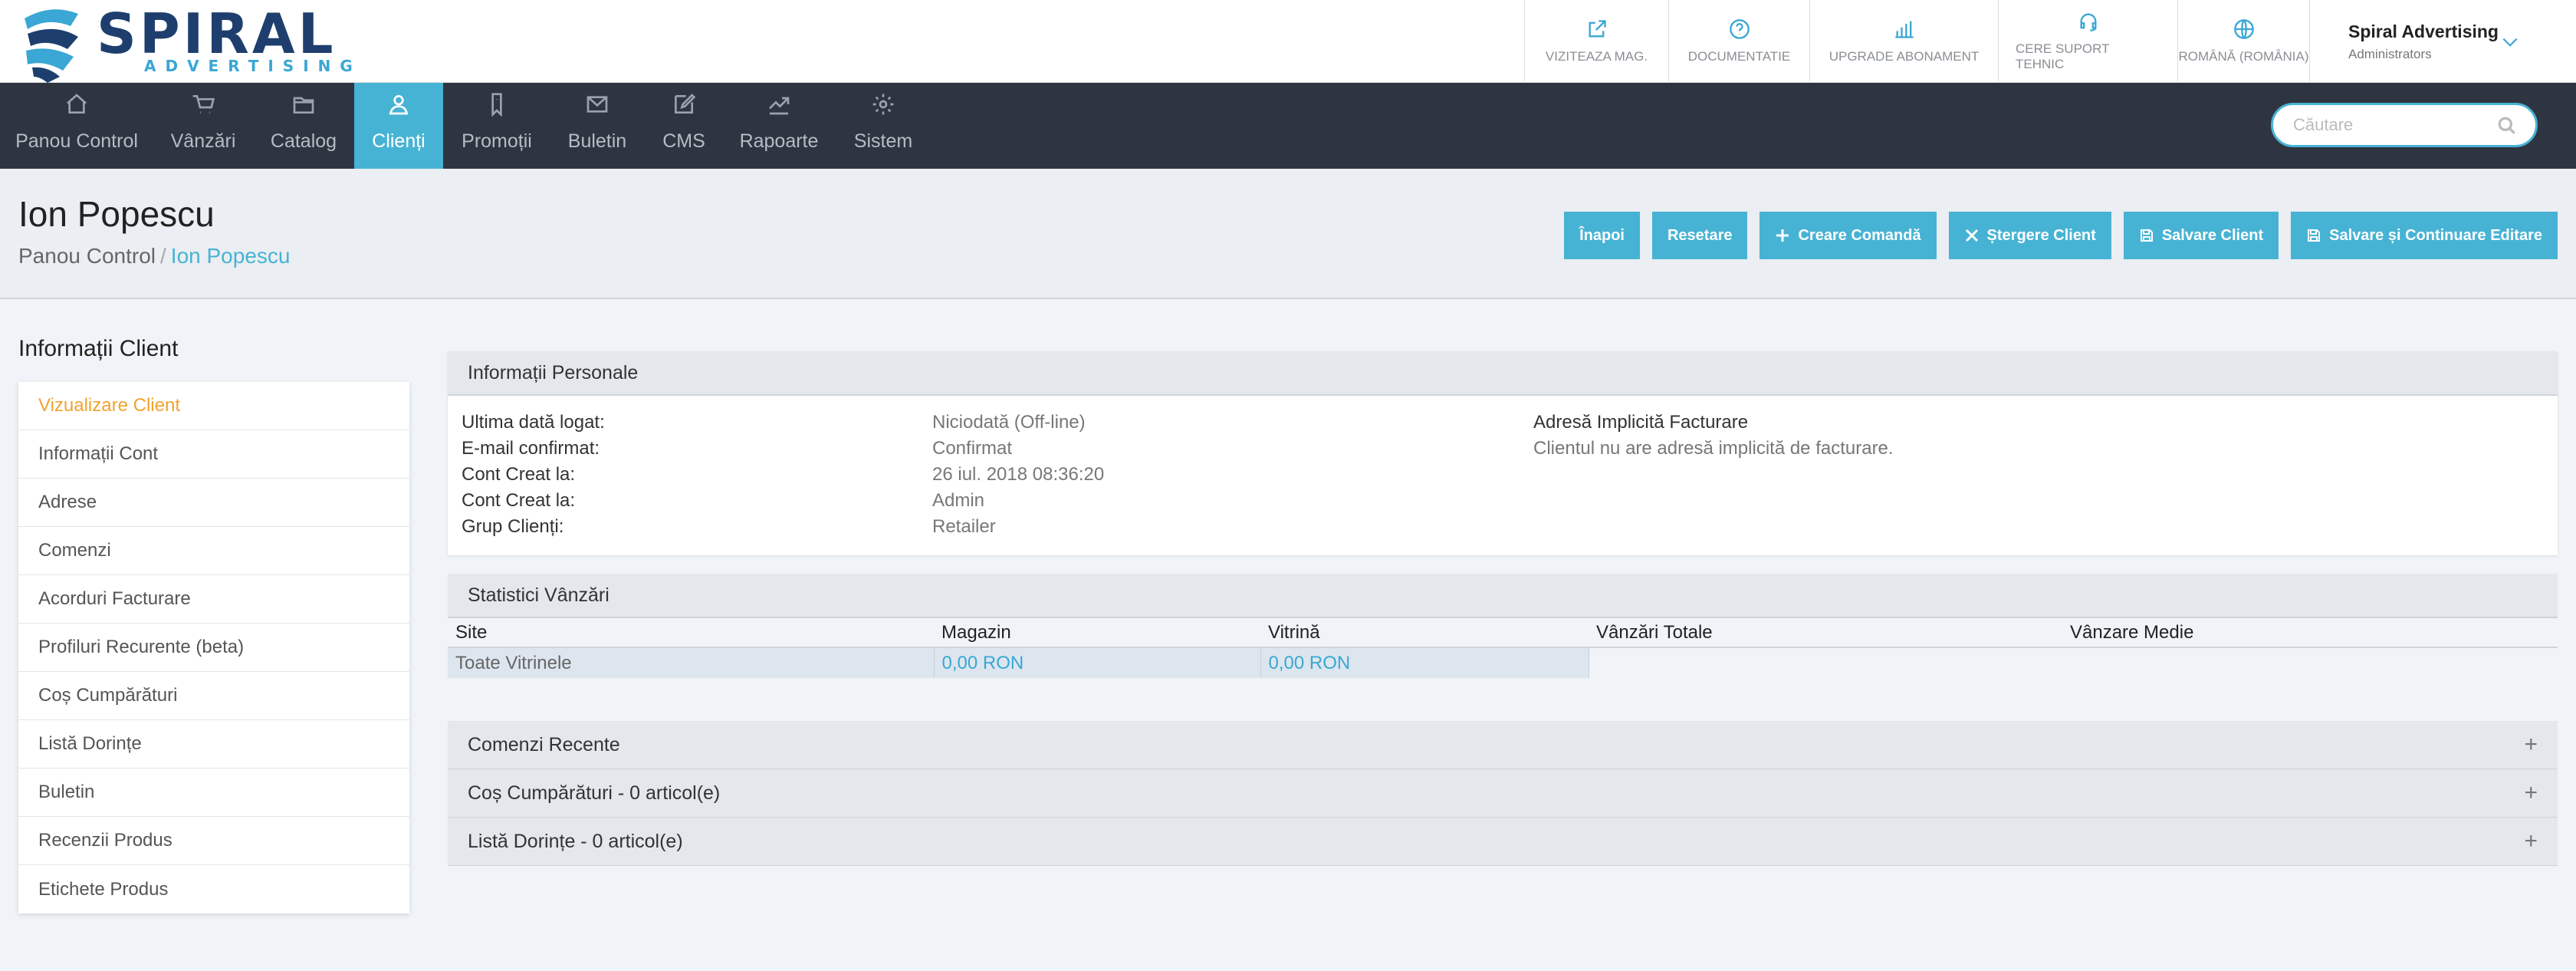 Image resolution: width=2576 pixels, height=971 pixels. What do you see at coordinates (684, 126) in the screenshot?
I see `nav-item-cms: CMS` at bounding box center [684, 126].